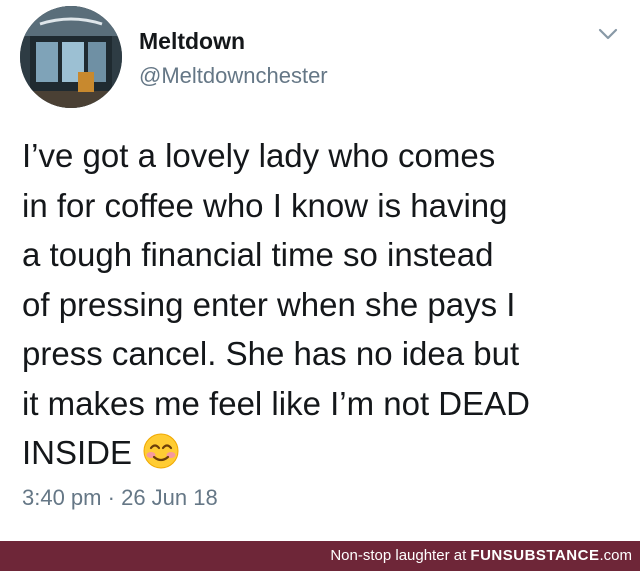  Describe the element at coordinates (120, 498) in the screenshot. I see `tweet-timestamp: 3:40 pm · 26 Jun 18` at that location.